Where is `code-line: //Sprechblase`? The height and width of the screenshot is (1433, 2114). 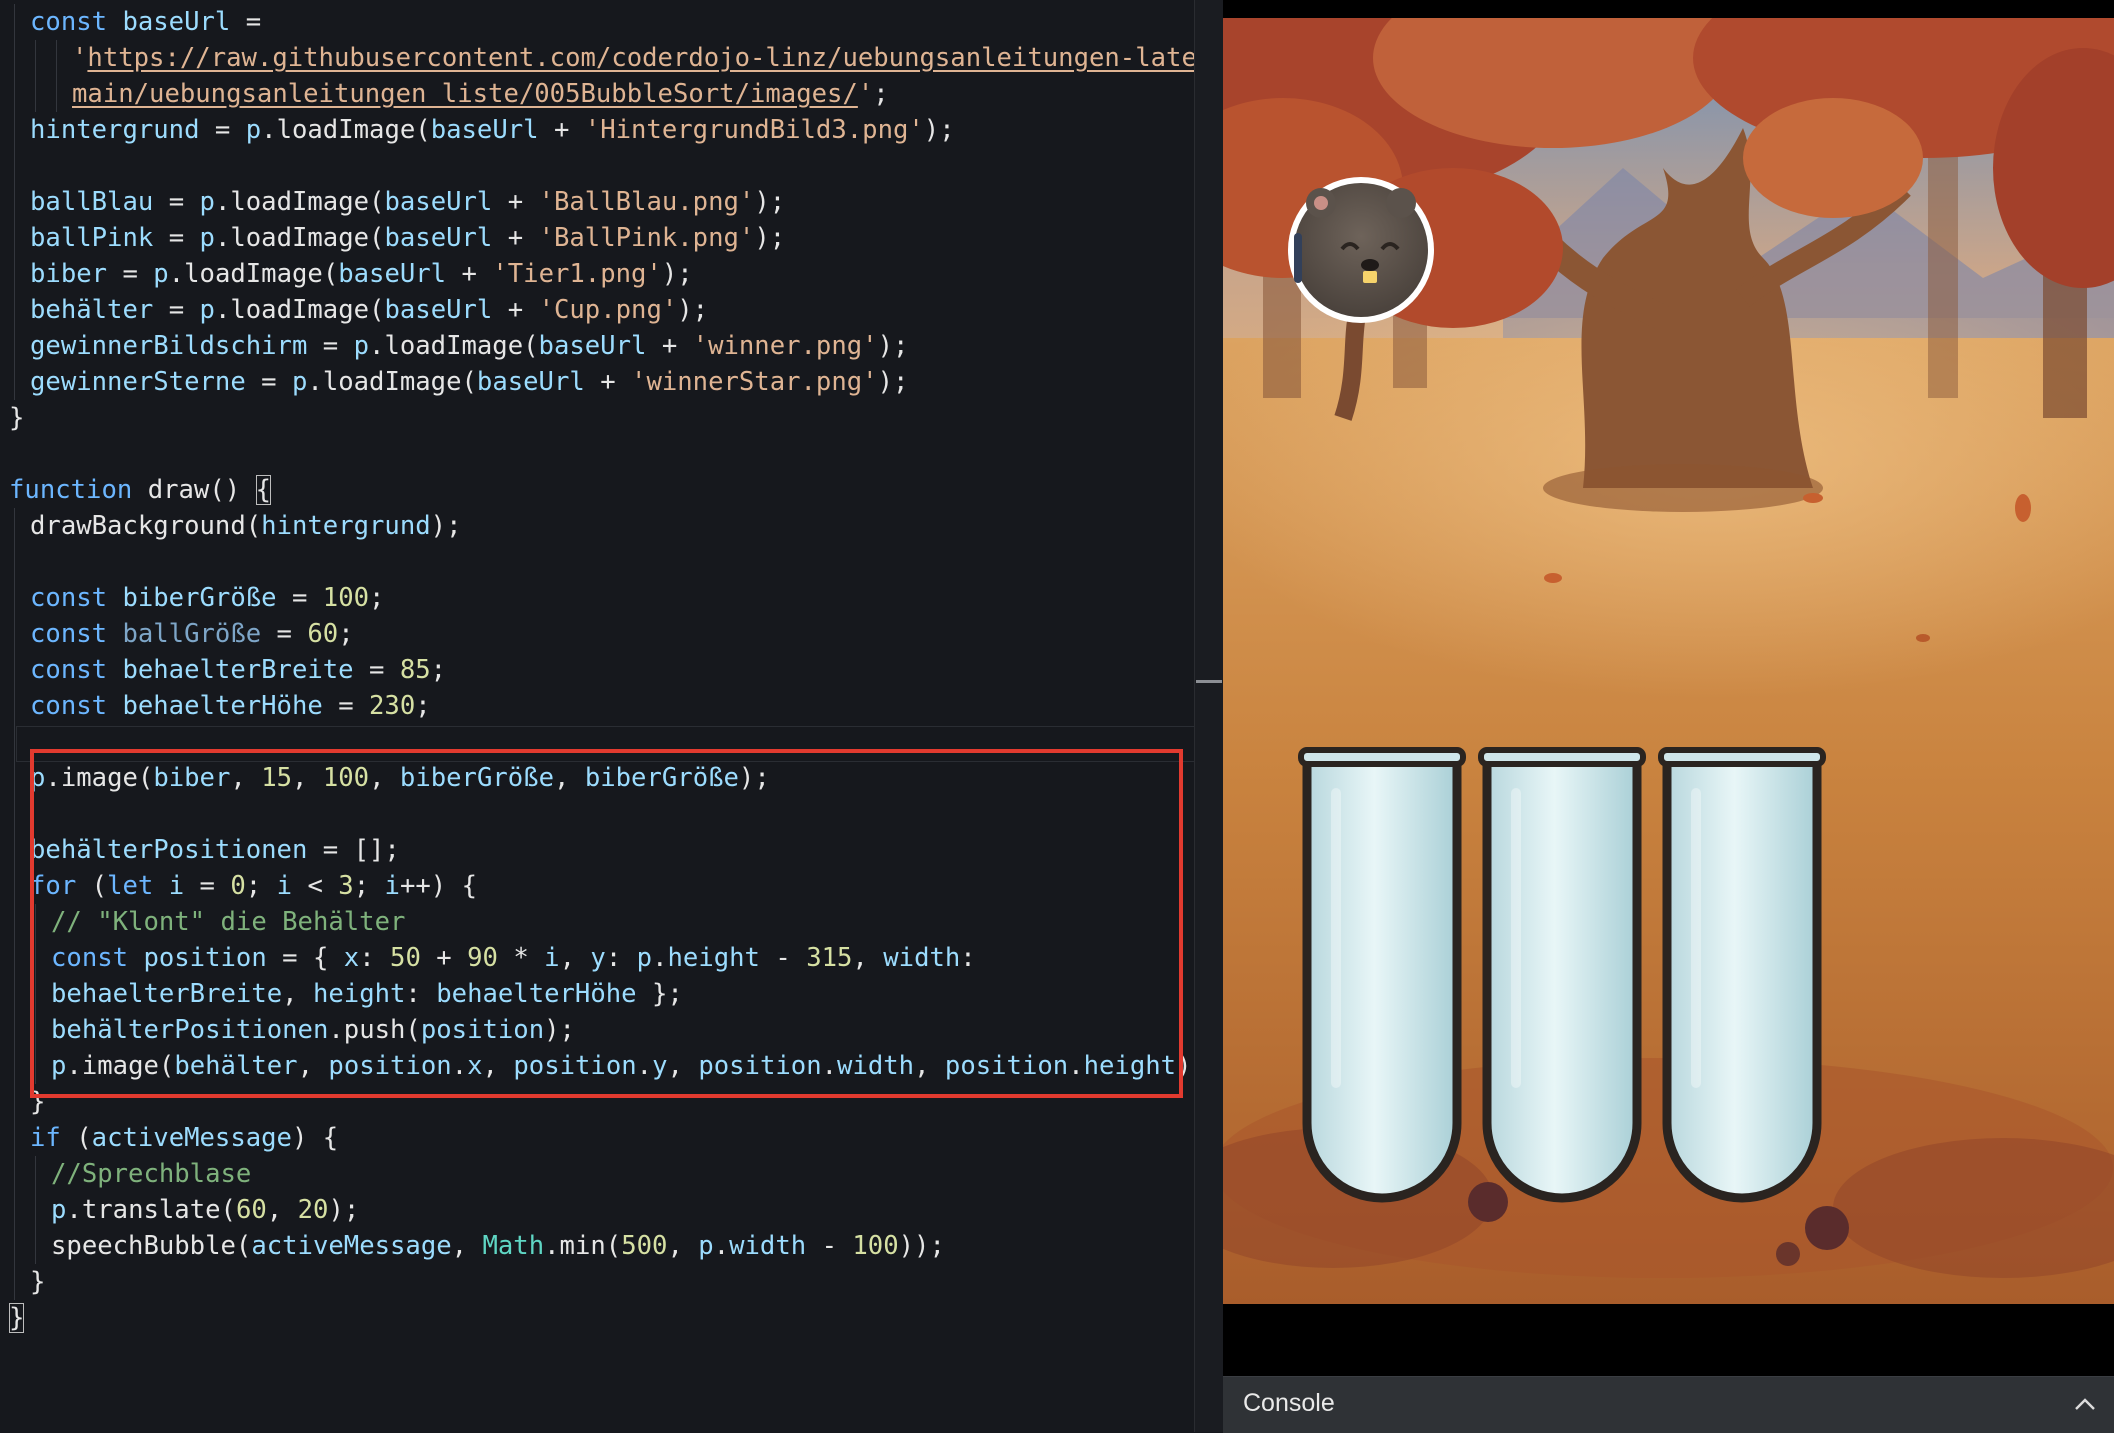 code-line: //Sprechblase is located at coordinates (597, 1174).